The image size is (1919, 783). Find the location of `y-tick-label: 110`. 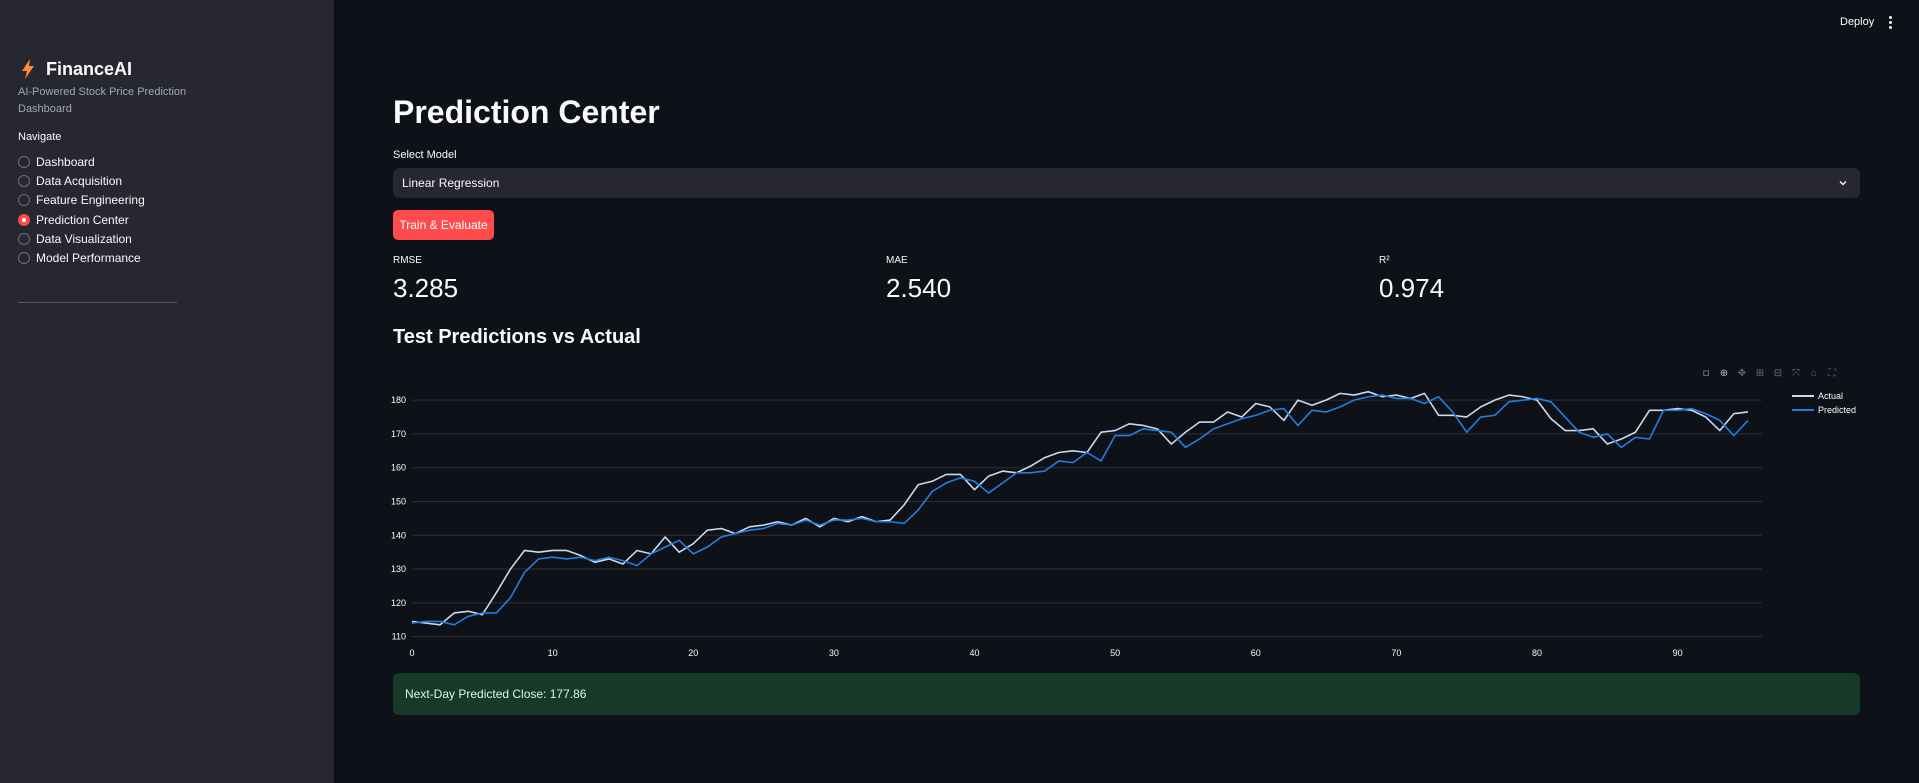

y-tick-label: 110 is located at coordinates (399, 637).